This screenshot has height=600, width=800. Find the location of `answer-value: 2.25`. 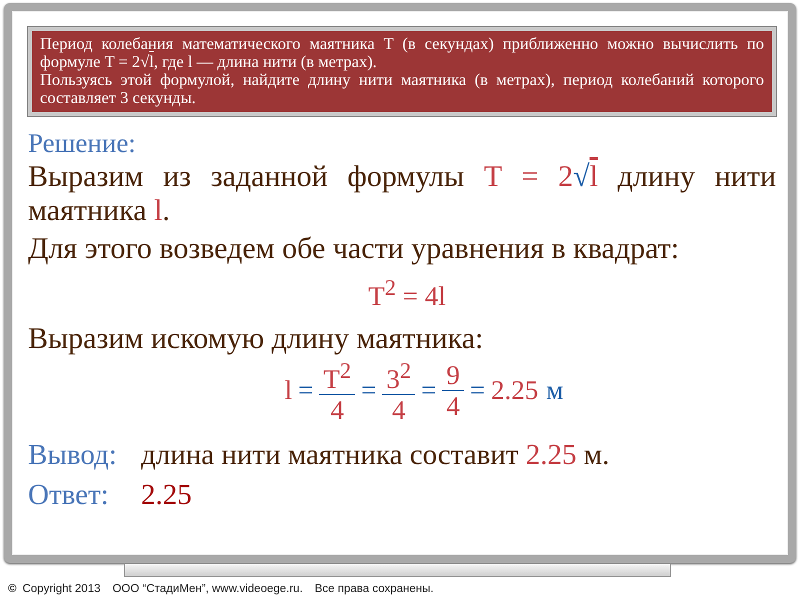

answer-value: 2.25 is located at coordinates (166, 495).